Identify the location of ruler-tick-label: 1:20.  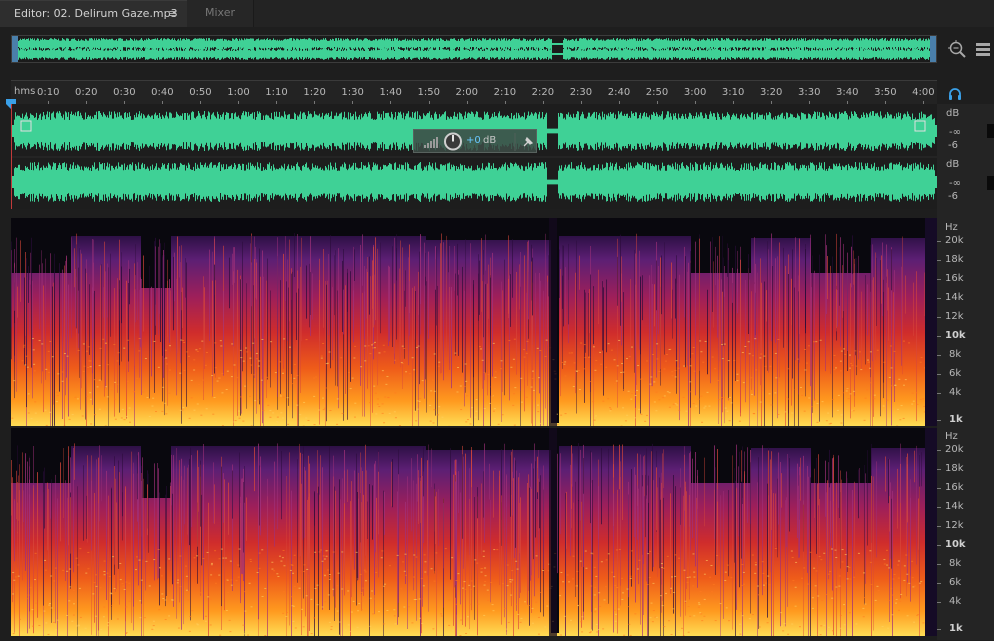
(314, 92).